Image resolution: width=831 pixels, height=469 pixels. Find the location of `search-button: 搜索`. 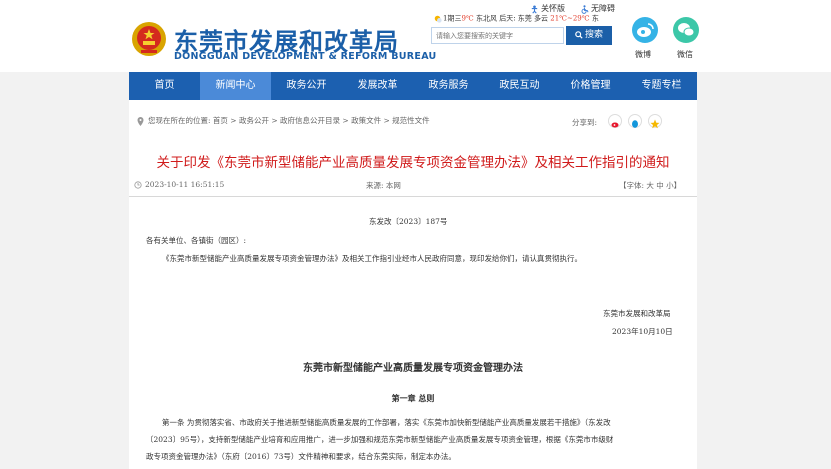

search-button: 搜索 is located at coordinates (589, 35).